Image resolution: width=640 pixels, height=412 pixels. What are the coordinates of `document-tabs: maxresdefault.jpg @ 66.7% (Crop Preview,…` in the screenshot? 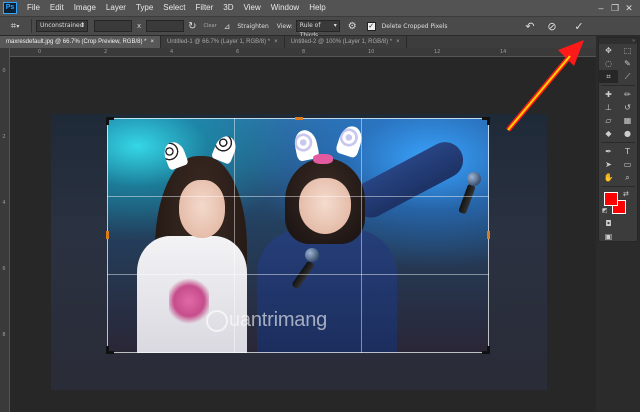 It's located at (298, 42).